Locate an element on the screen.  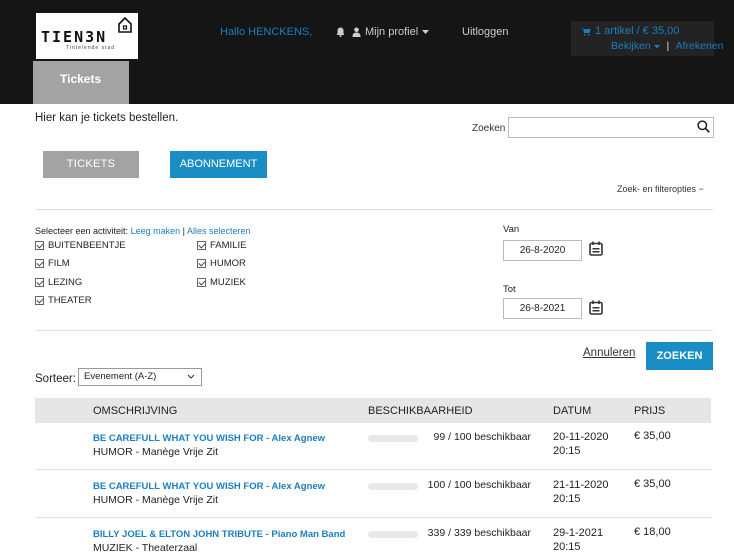
cart-icon is located at coordinates (586, 31).